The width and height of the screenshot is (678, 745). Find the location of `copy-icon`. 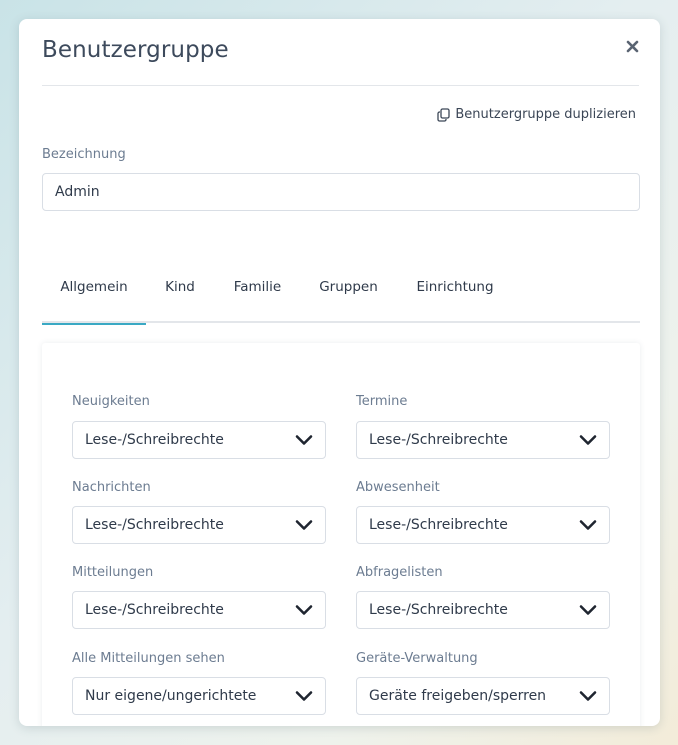

copy-icon is located at coordinates (444, 114).